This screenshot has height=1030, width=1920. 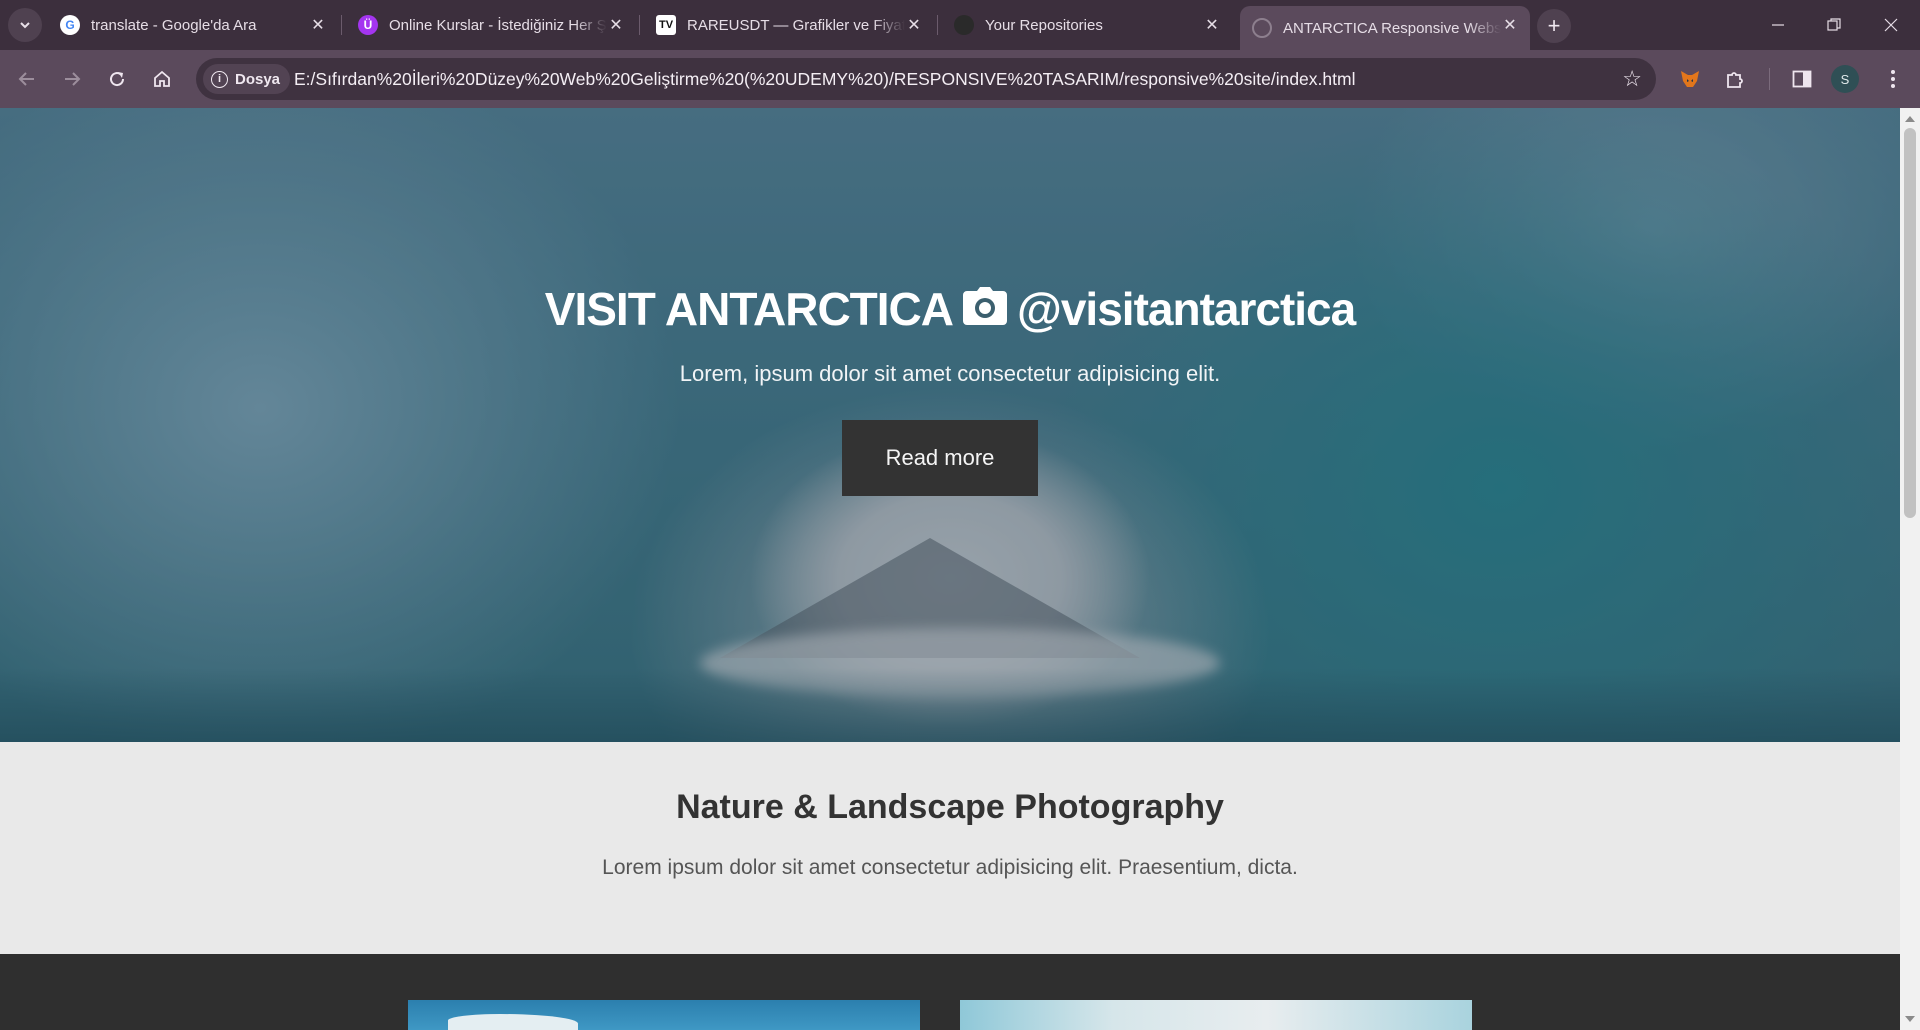 What do you see at coordinates (1910, 119) in the screenshot?
I see `scroll-up-arrow-icon` at bounding box center [1910, 119].